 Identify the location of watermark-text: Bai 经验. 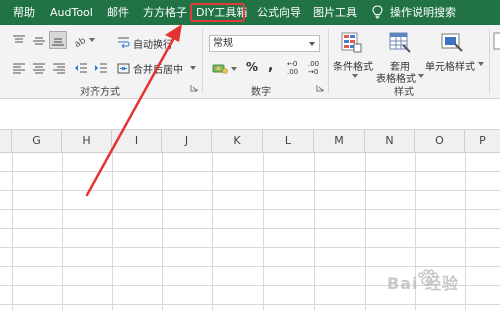
(423, 283).